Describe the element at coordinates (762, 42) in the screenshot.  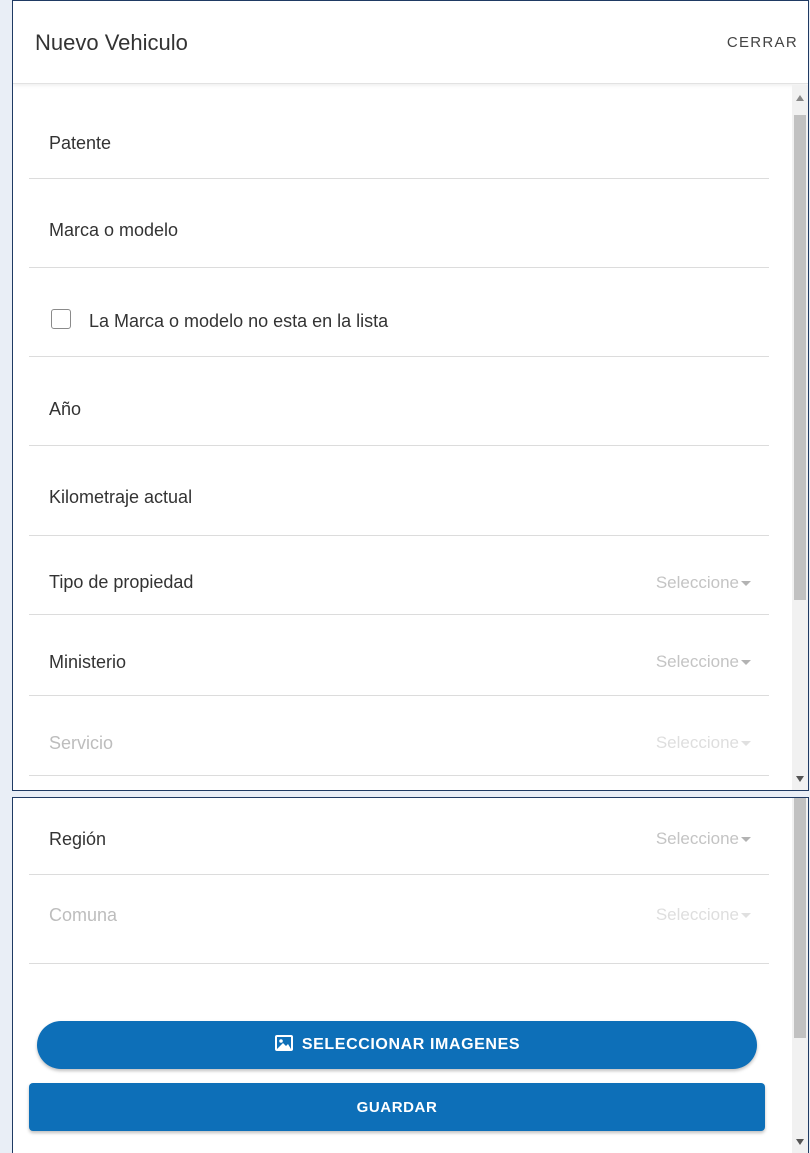
I see `close-button: CERRAR` at that location.